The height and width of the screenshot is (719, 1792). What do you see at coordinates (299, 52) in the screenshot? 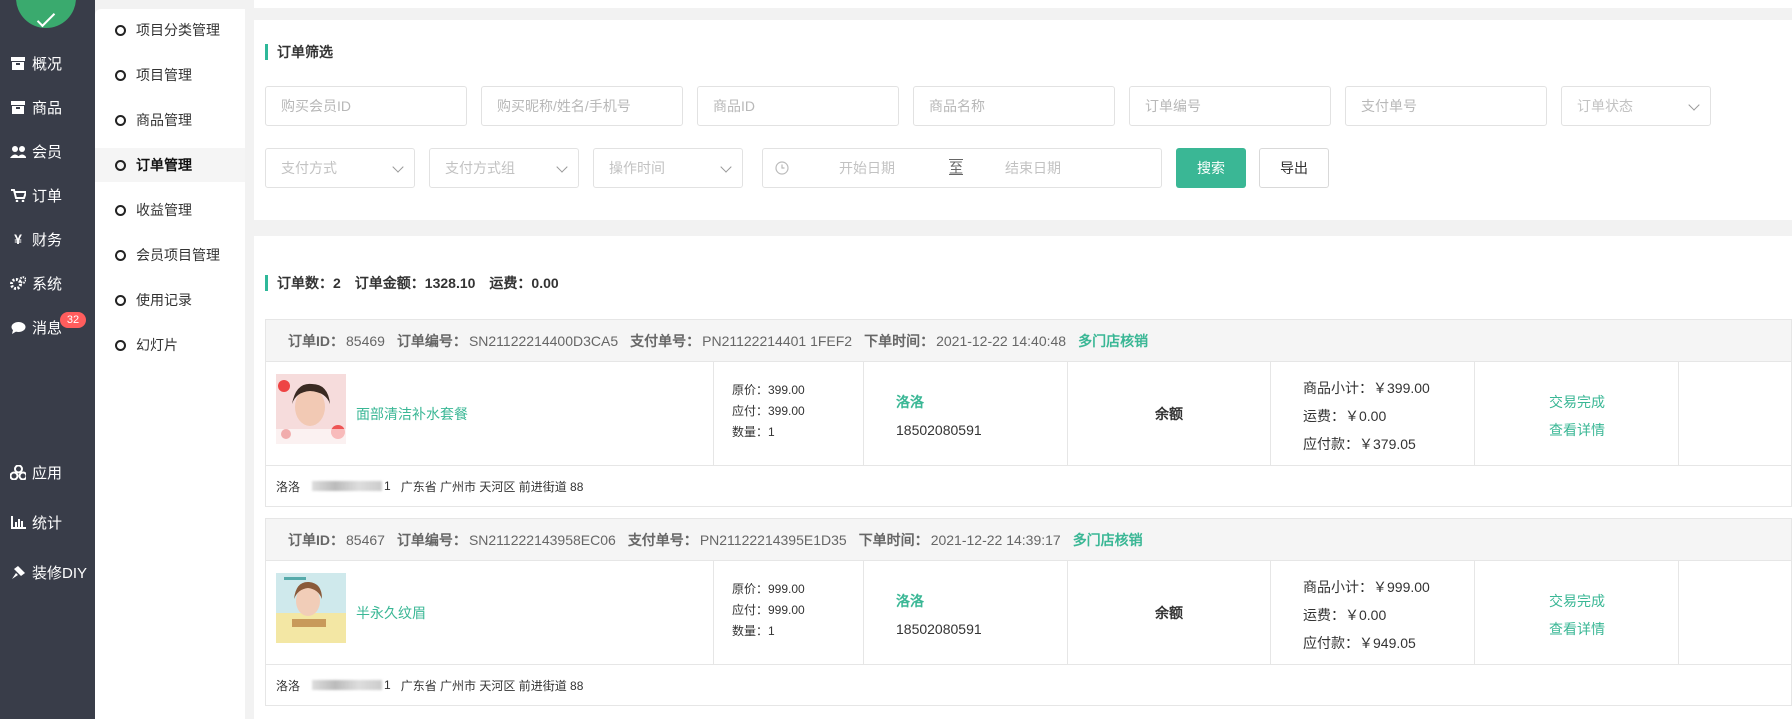
I see `filter-title: 订单筛选` at bounding box center [299, 52].